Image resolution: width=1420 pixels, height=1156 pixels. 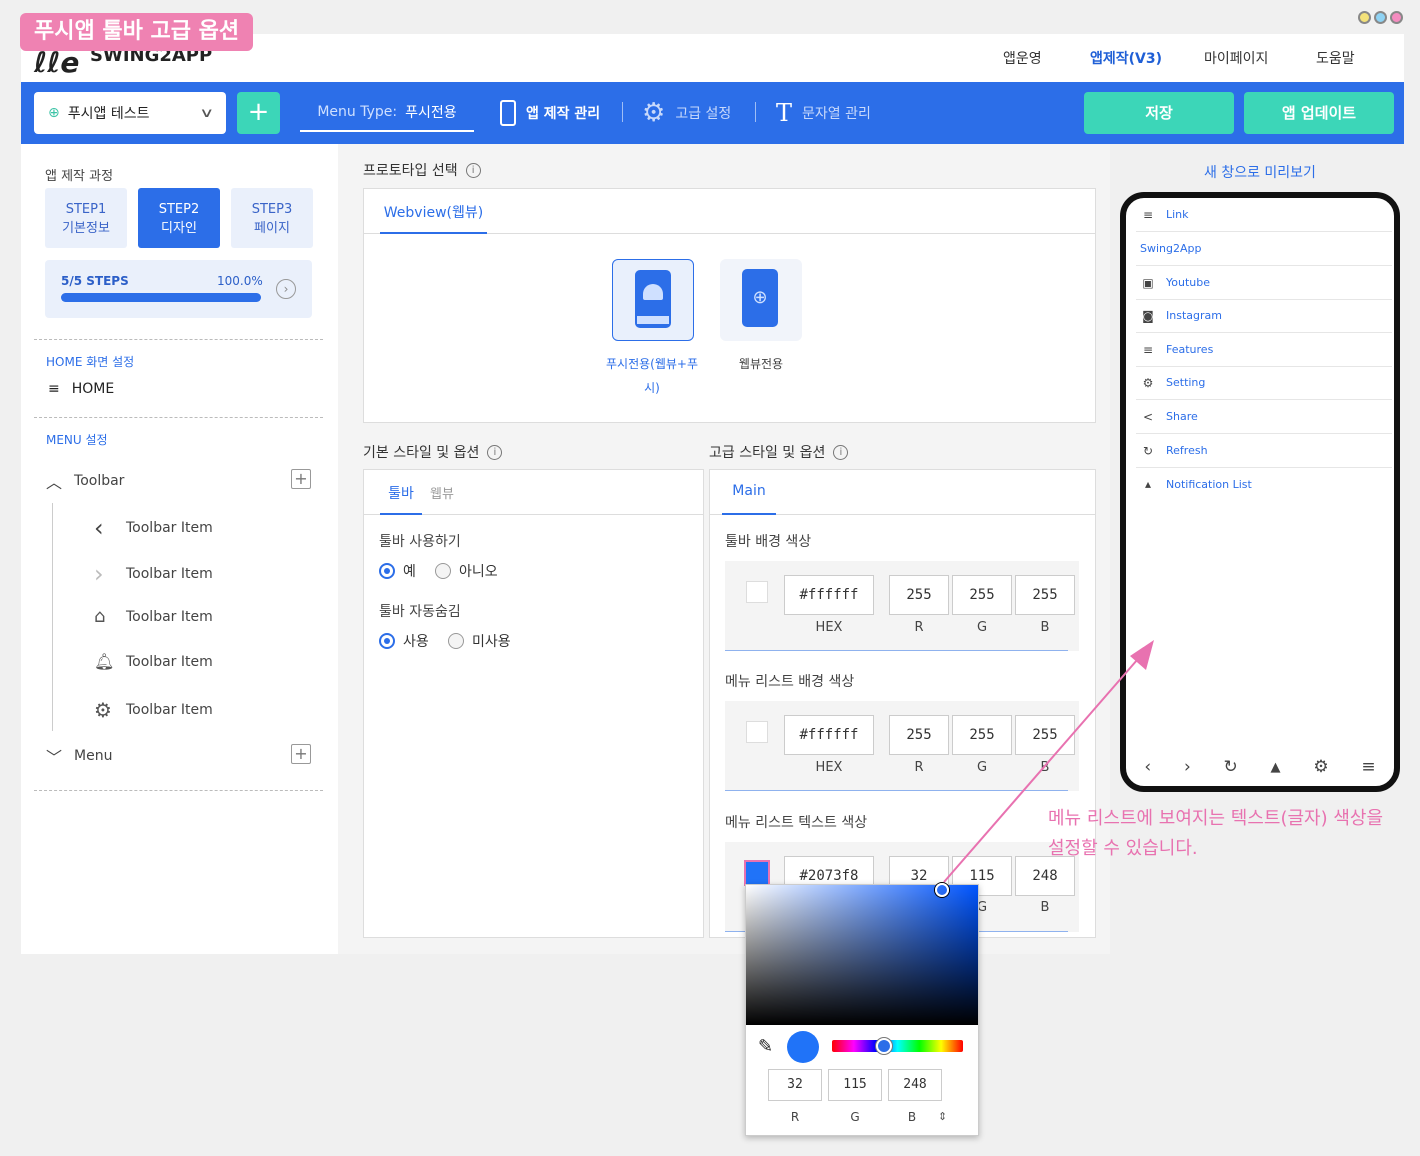 What do you see at coordinates (1396, 17) in the screenshot?
I see `window-dot-pink` at bounding box center [1396, 17].